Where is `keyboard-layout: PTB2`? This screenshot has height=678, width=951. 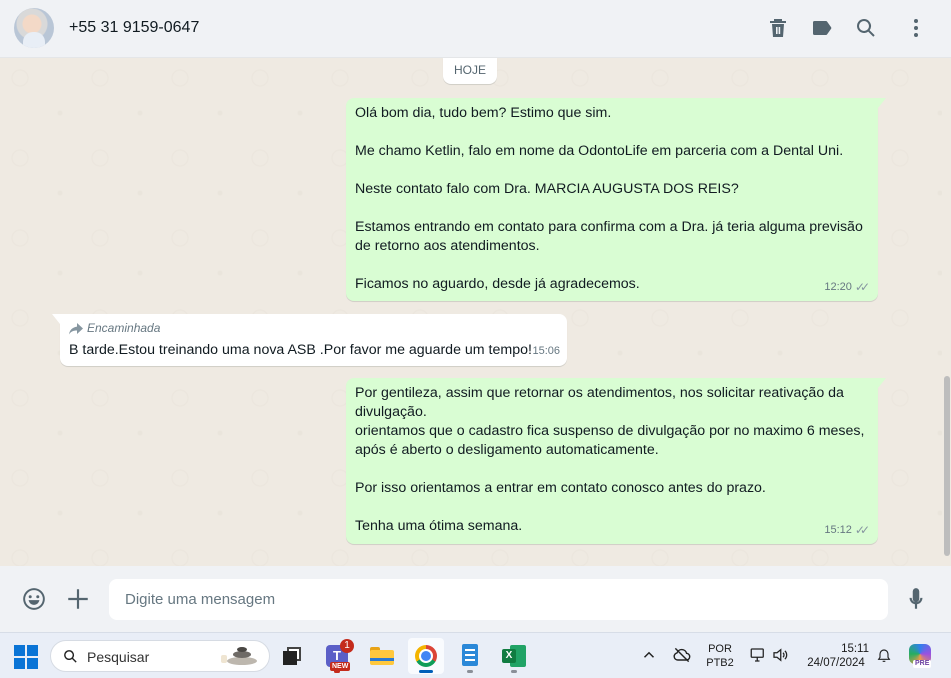 keyboard-layout: PTB2 is located at coordinates (720, 663).